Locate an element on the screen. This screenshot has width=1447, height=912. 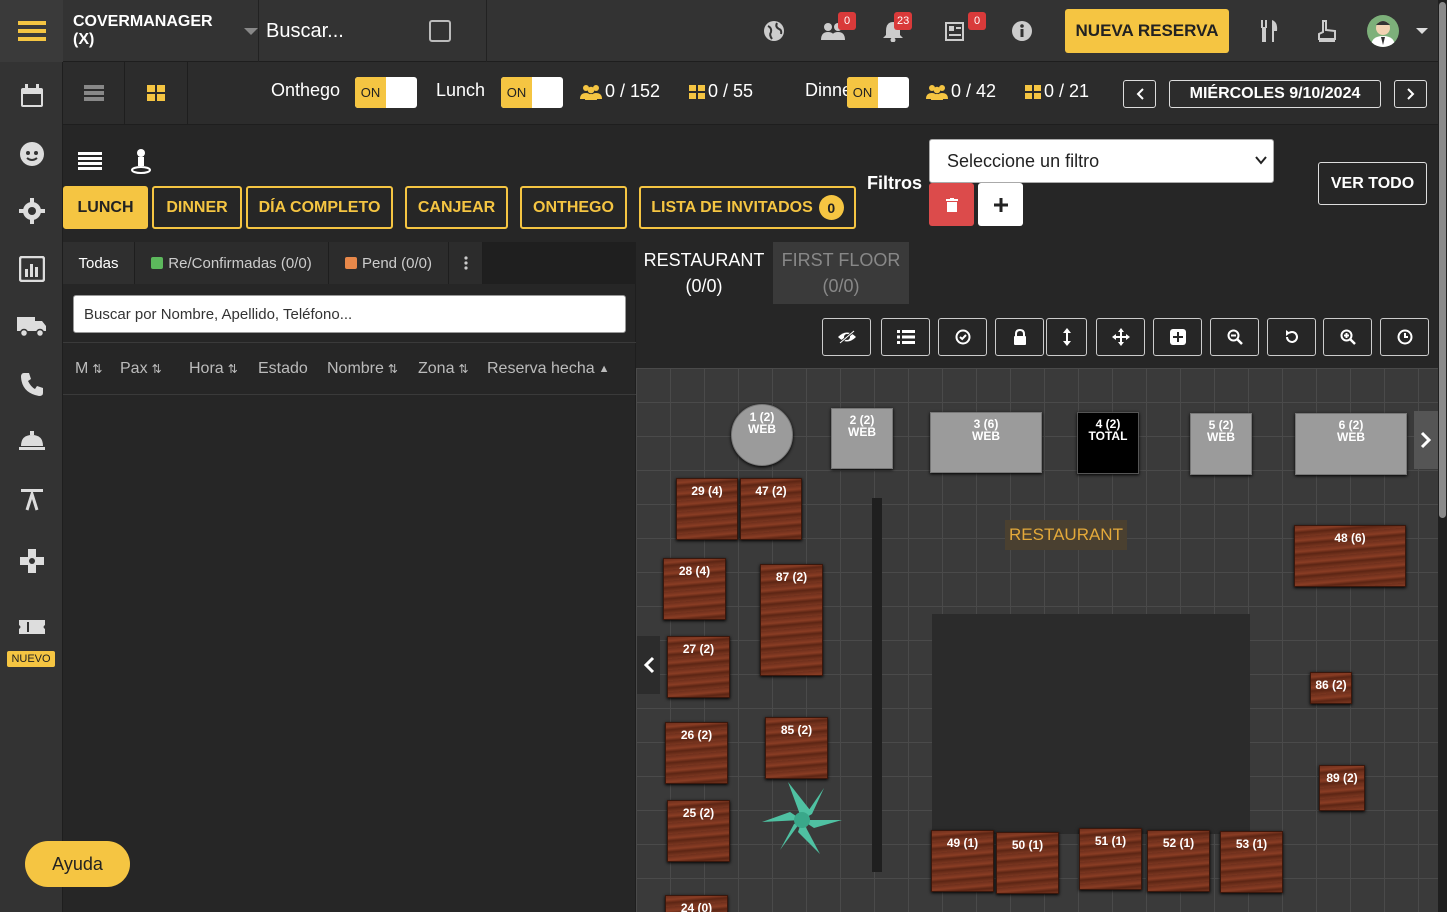
table-53: 53 (1) is located at coordinates (1251, 862).